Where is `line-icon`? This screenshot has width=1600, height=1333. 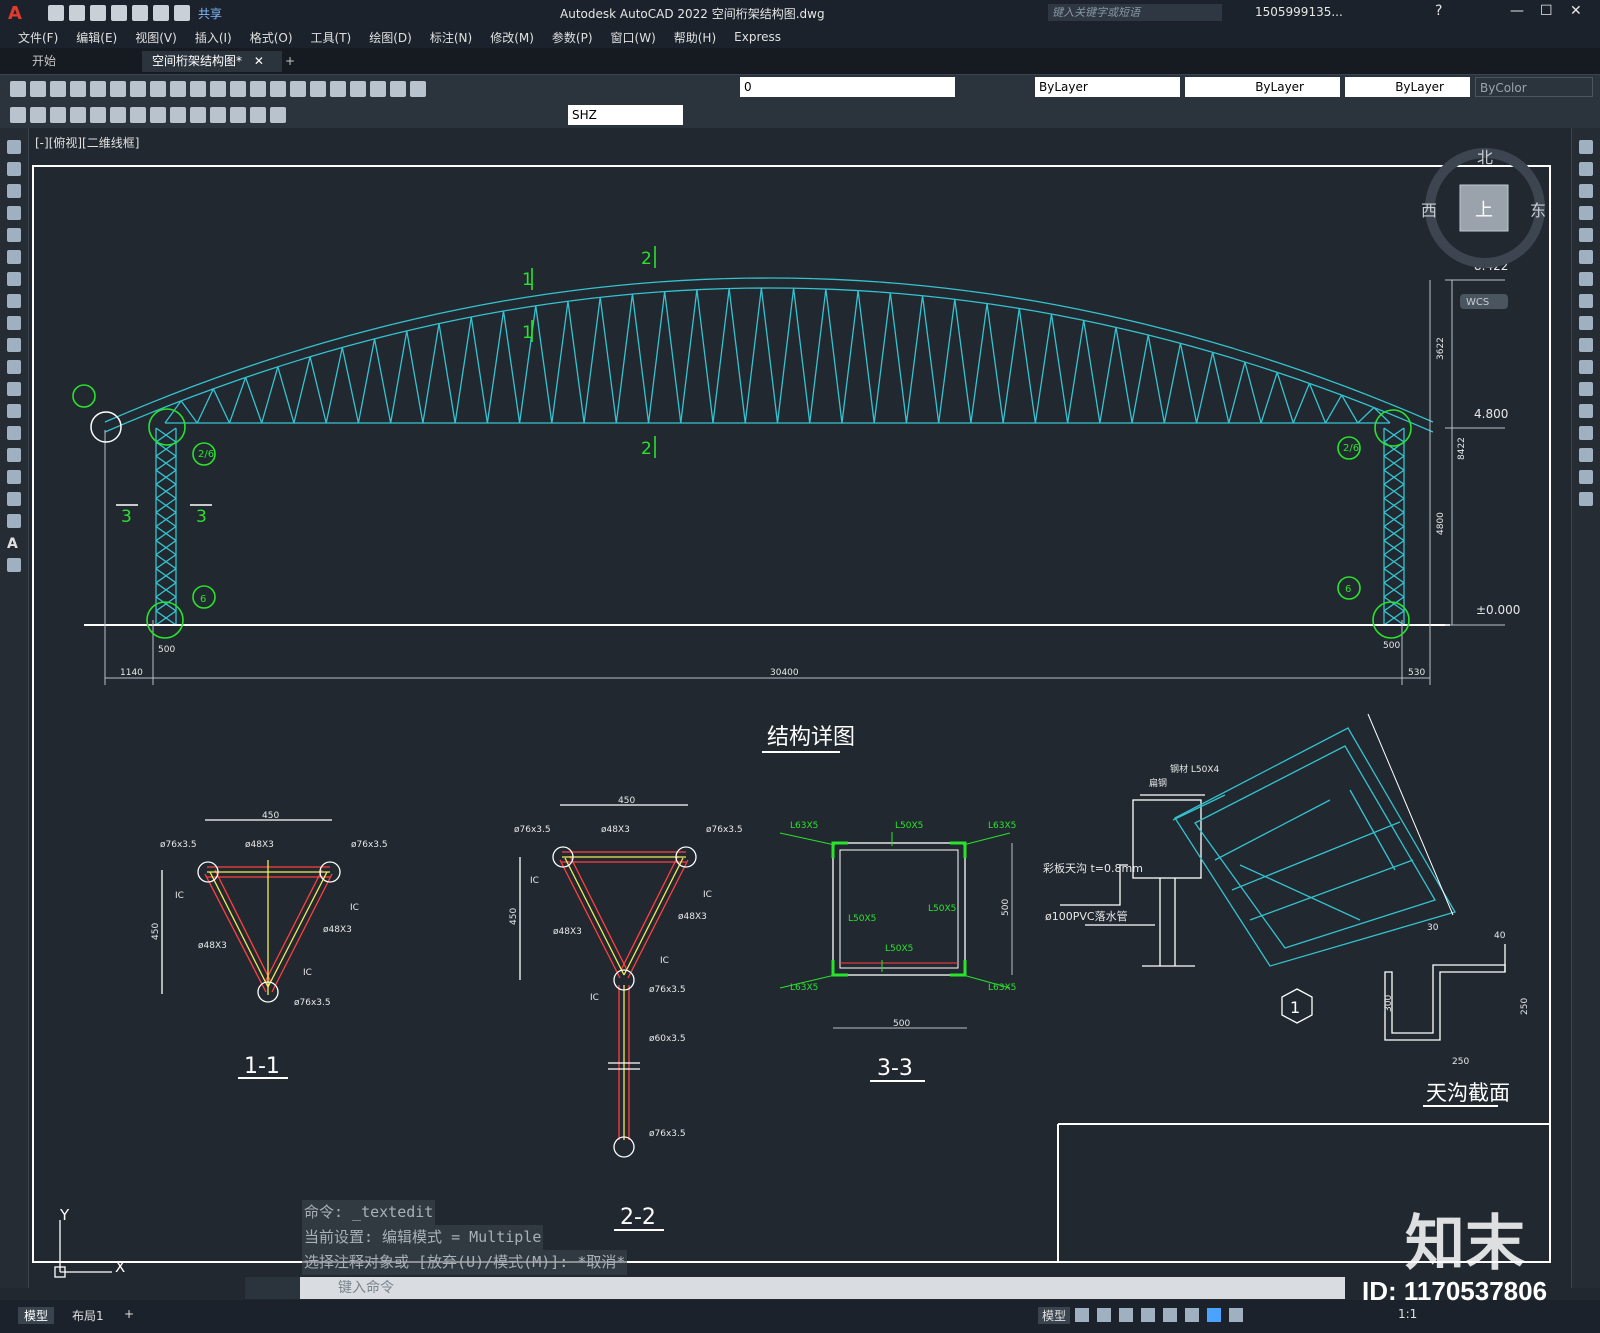 line-icon is located at coordinates (14, 147).